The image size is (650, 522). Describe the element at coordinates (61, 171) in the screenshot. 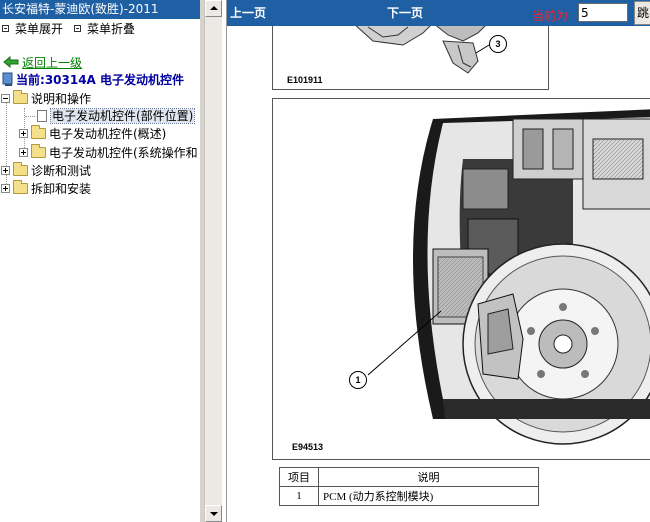

I see `tree-item-label: 诊断和测试` at that location.